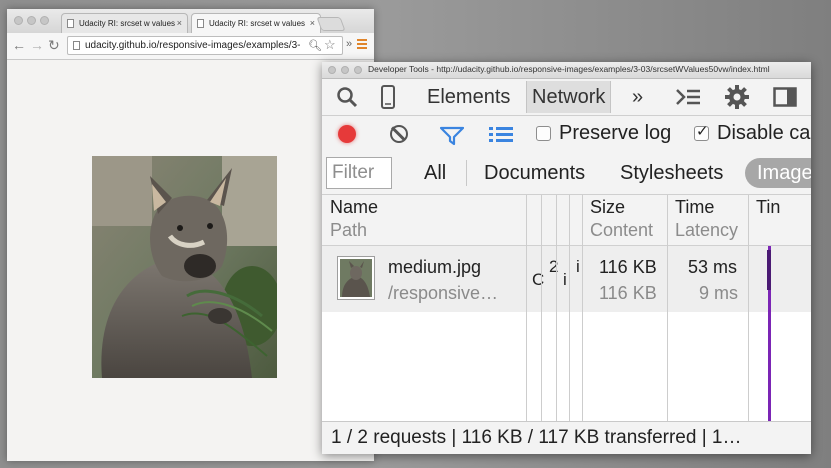 The image size is (831, 468). I want to click on request-type: i, so click(565, 279).